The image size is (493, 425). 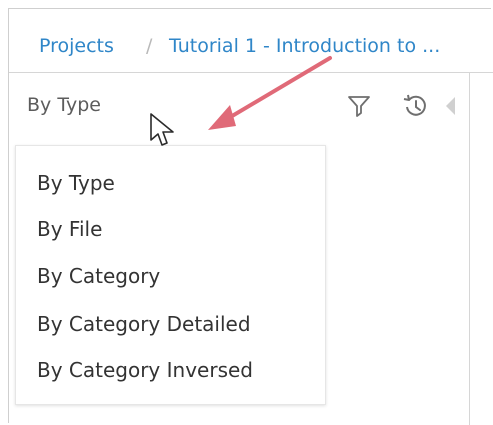 I want to click on type-selector: By Type, so click(x=64, y=105).